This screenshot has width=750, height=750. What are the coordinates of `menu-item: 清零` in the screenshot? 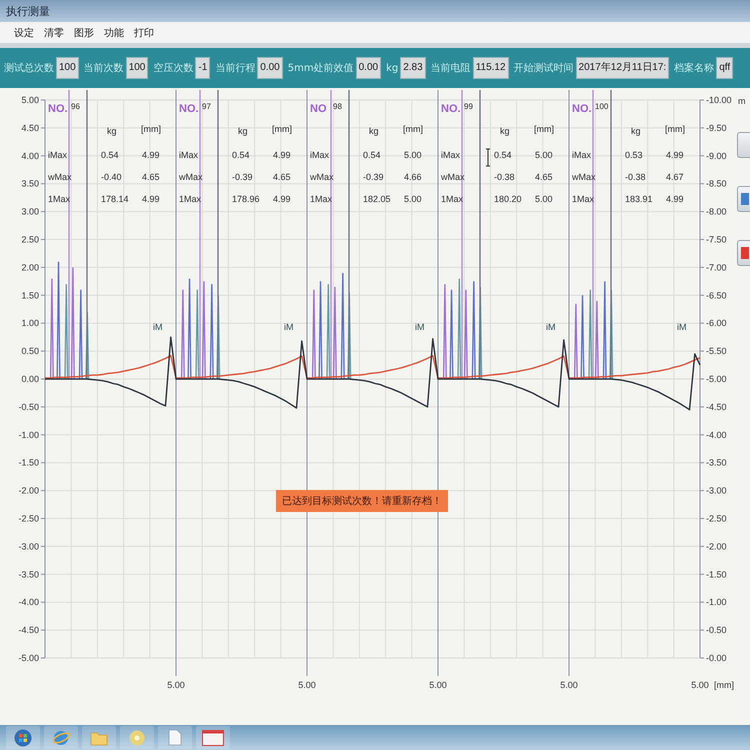 It's located at (54, 33).